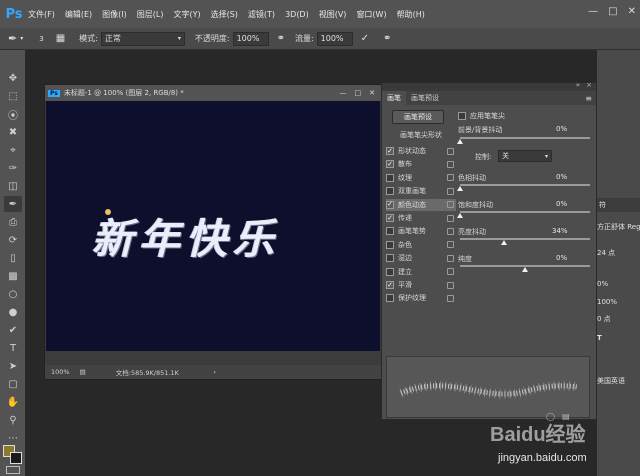  What do you see at coordinates (462, 116) in the screenshot?
I see `wet-edges-checkbox` at bounding box center [462, 116].